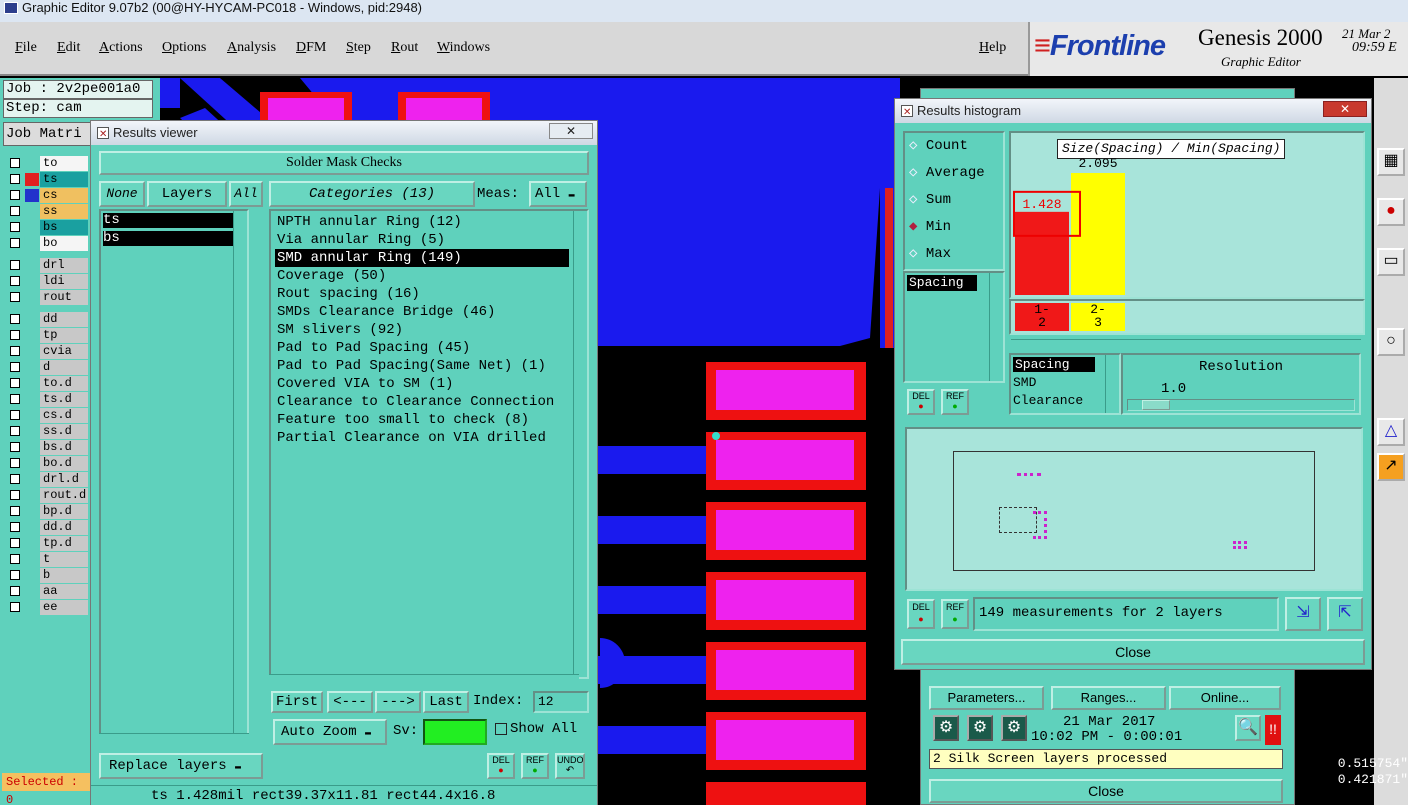 Image resolution: width=1408 pixels, height=805 pixels. Describe the element at coordinates (48, 479) in the screenshot. I see `layer-row-drl-d: drl.d` at that location.